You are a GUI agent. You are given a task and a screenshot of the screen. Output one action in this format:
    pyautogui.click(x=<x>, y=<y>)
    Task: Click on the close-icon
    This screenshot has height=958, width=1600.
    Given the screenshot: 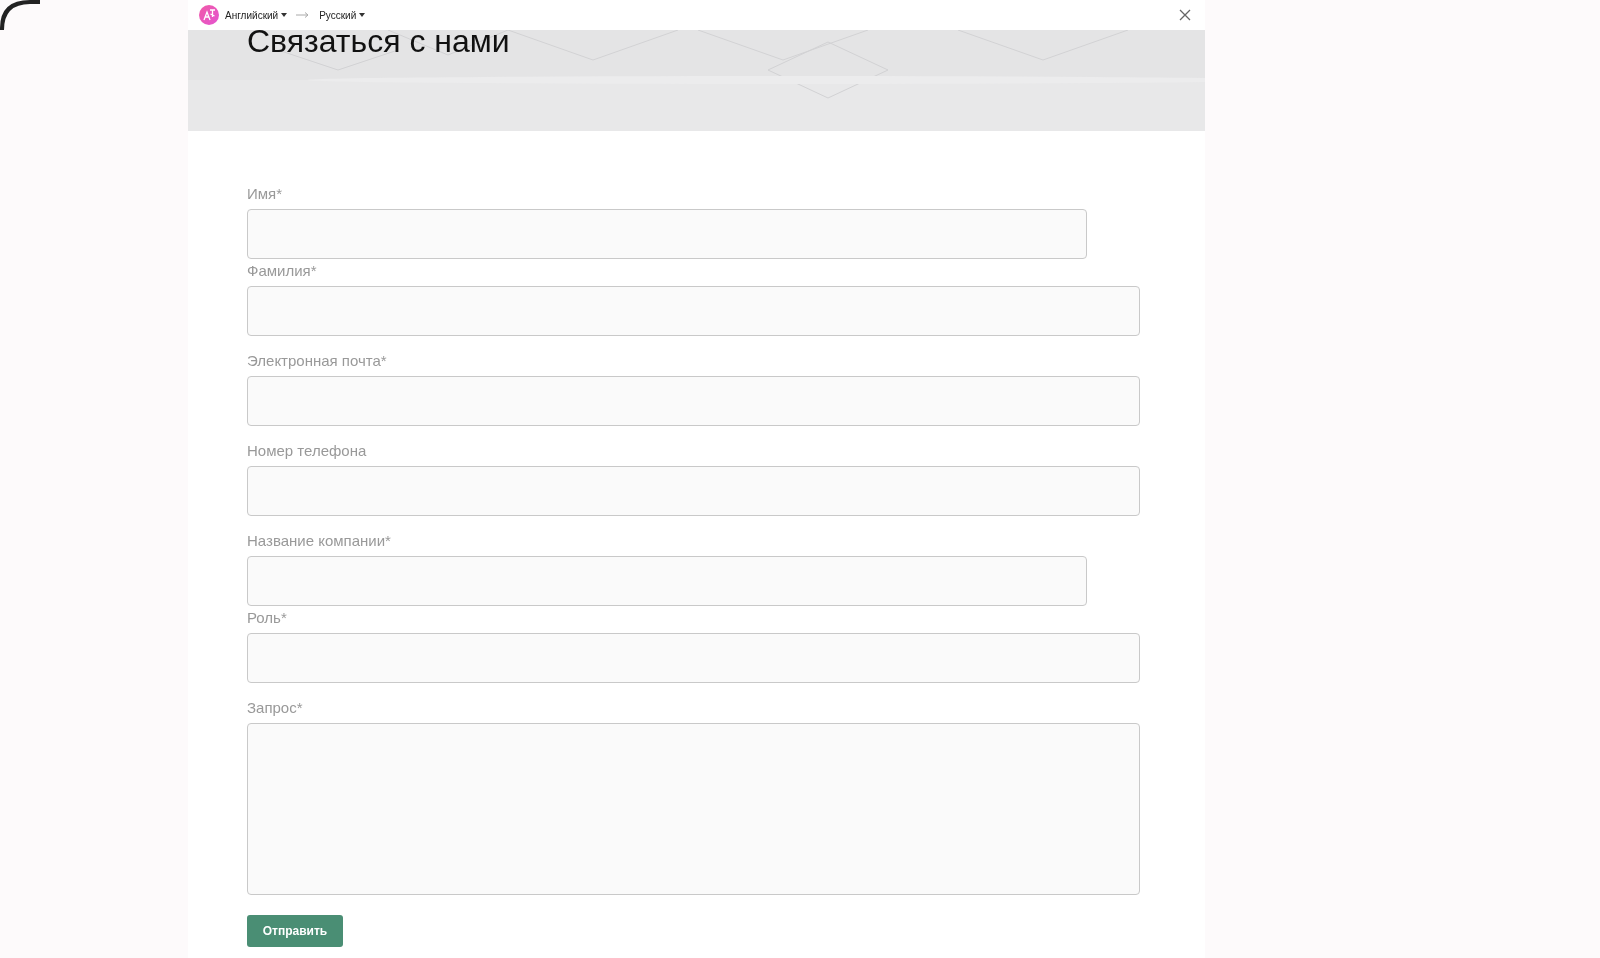 What is the action you would take?
    pyautogui.click(x=1185, y=15)
    